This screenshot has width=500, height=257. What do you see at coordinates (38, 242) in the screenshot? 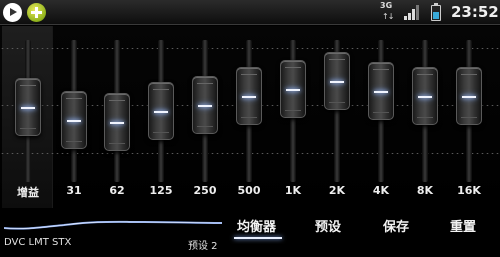
I see `effect-modes: DVC LMT STX` at bounding box center [38, 242].